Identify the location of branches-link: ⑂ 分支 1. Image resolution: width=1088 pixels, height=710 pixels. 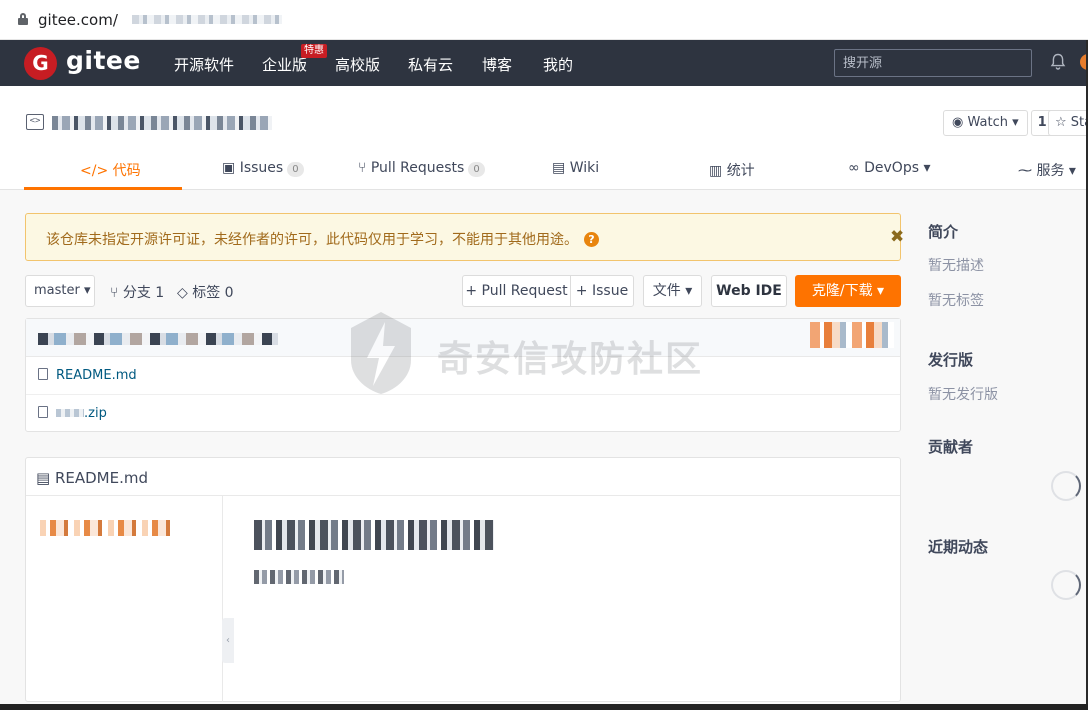
(137, 292).